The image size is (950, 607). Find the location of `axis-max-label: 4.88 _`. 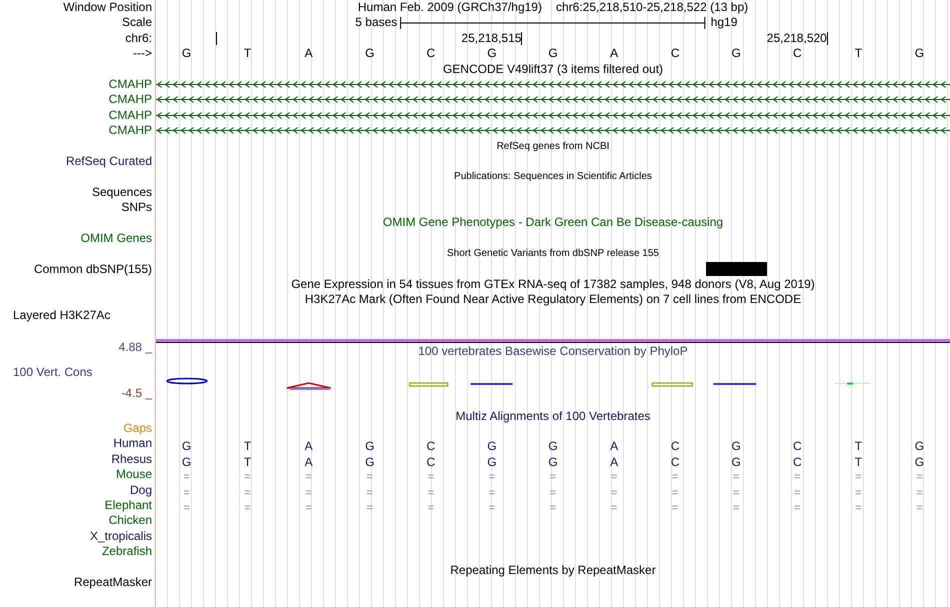

axis-max-label: 4.88 _ is located at coordinates (135, 347).